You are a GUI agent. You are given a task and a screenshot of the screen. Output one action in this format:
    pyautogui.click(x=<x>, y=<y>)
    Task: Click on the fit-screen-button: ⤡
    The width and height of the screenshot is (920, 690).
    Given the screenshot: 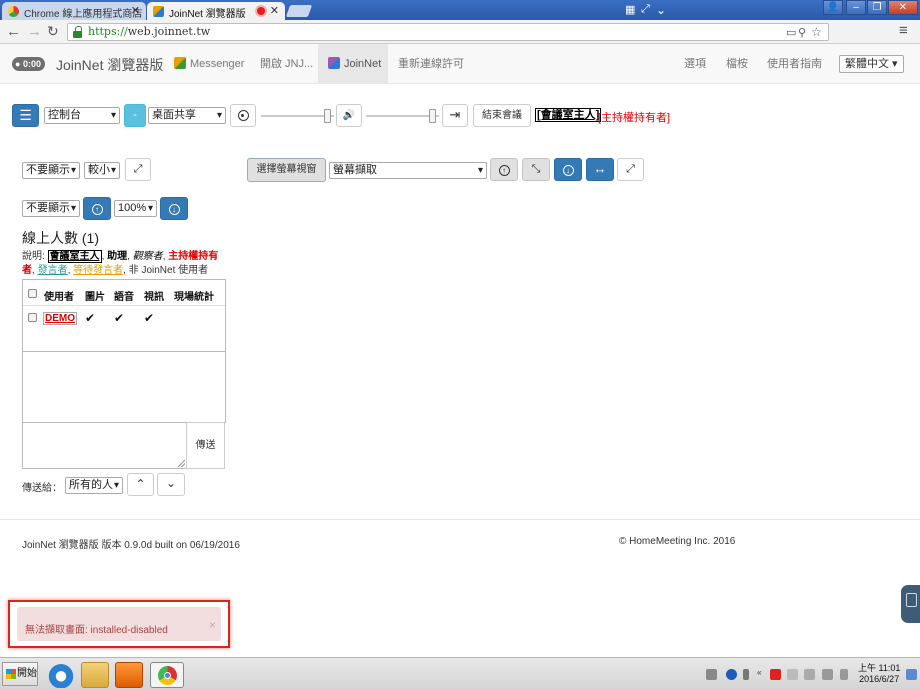 What is the action you would take?
    pyautogui.click(x=536, y=169)
    